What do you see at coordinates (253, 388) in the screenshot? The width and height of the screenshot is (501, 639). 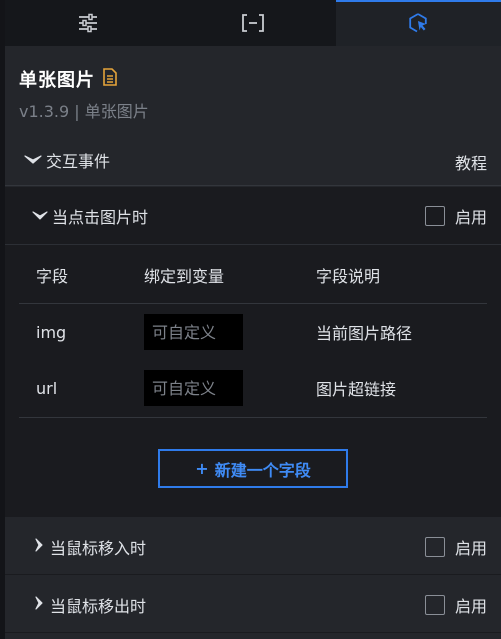 I see `table-row: url 图片超链接` at bounding box center [253, 388].